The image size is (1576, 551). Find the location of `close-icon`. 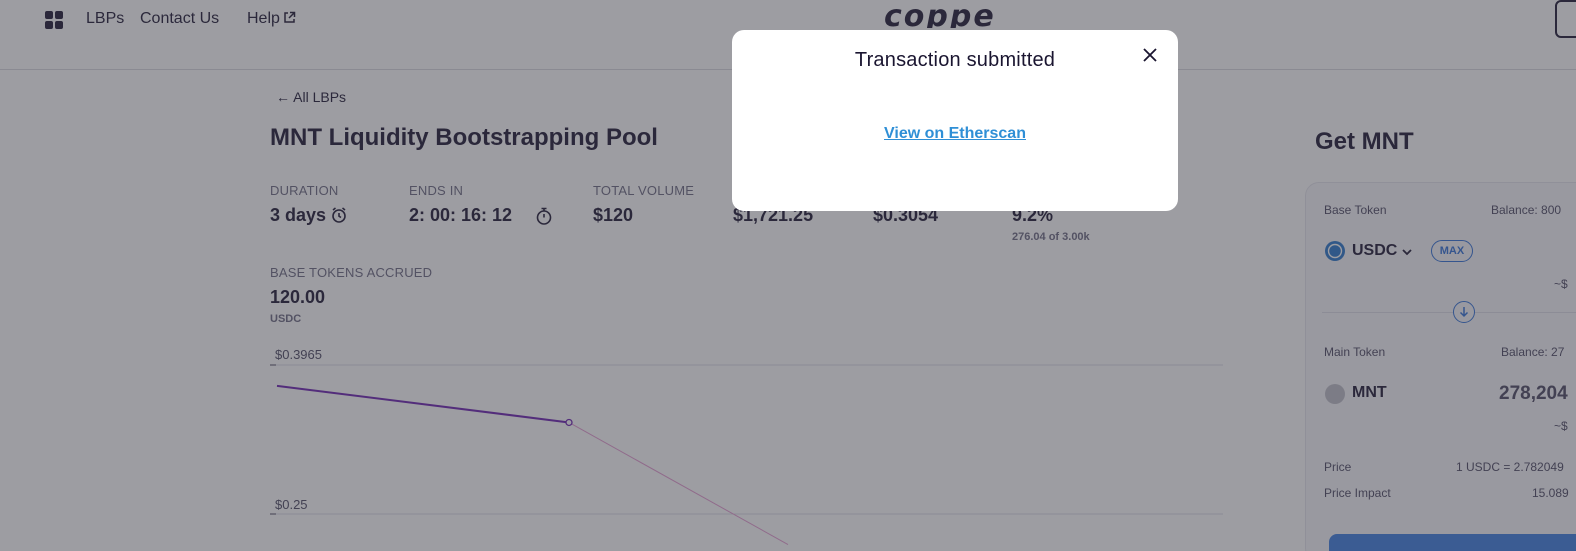

close-icon is located at coordinates (1150, 55).